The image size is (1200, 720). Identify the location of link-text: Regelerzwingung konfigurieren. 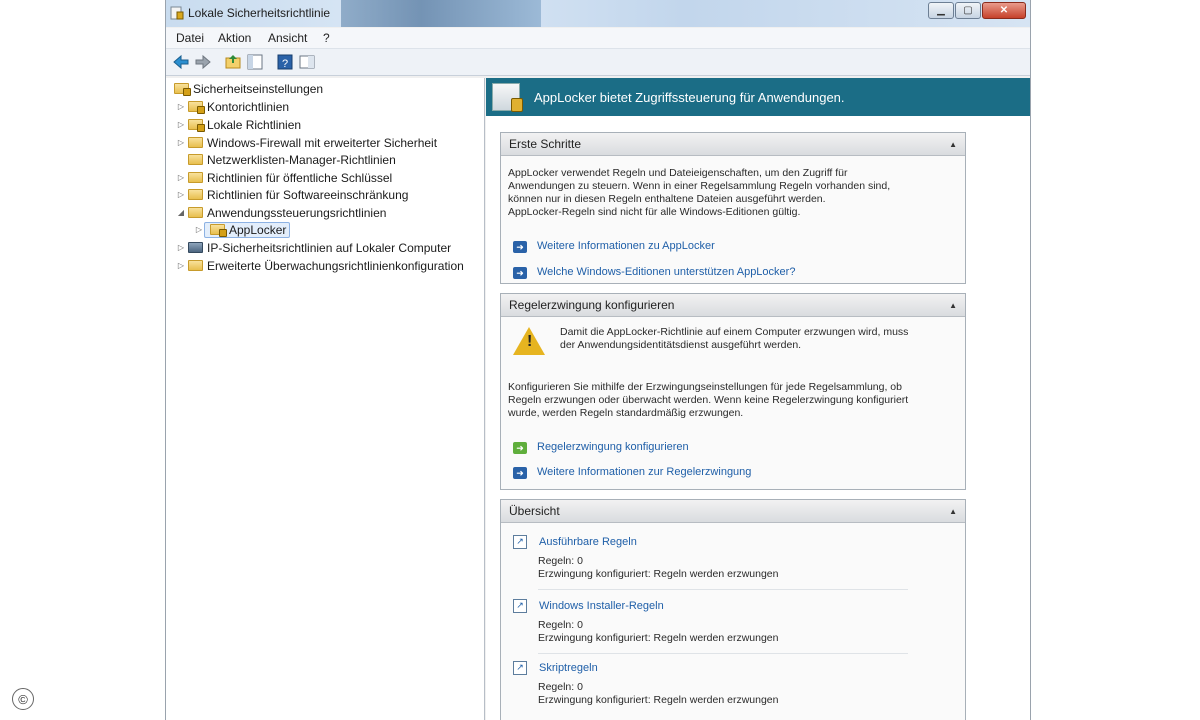
(613, 447).